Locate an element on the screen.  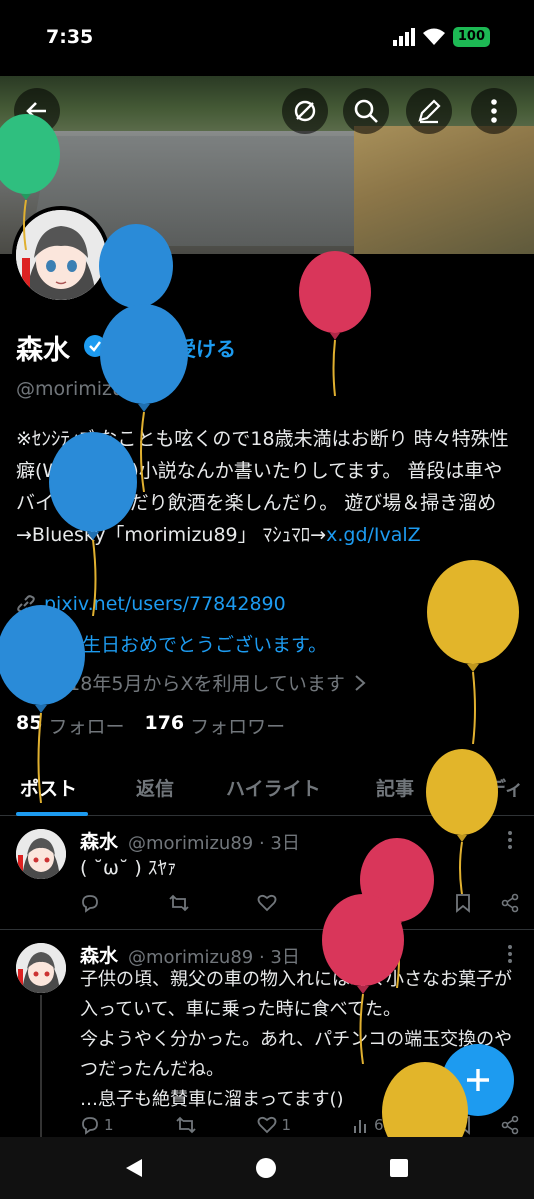
website-link: pixiv.net/users/77842890 is located at coordinates (165, 604).